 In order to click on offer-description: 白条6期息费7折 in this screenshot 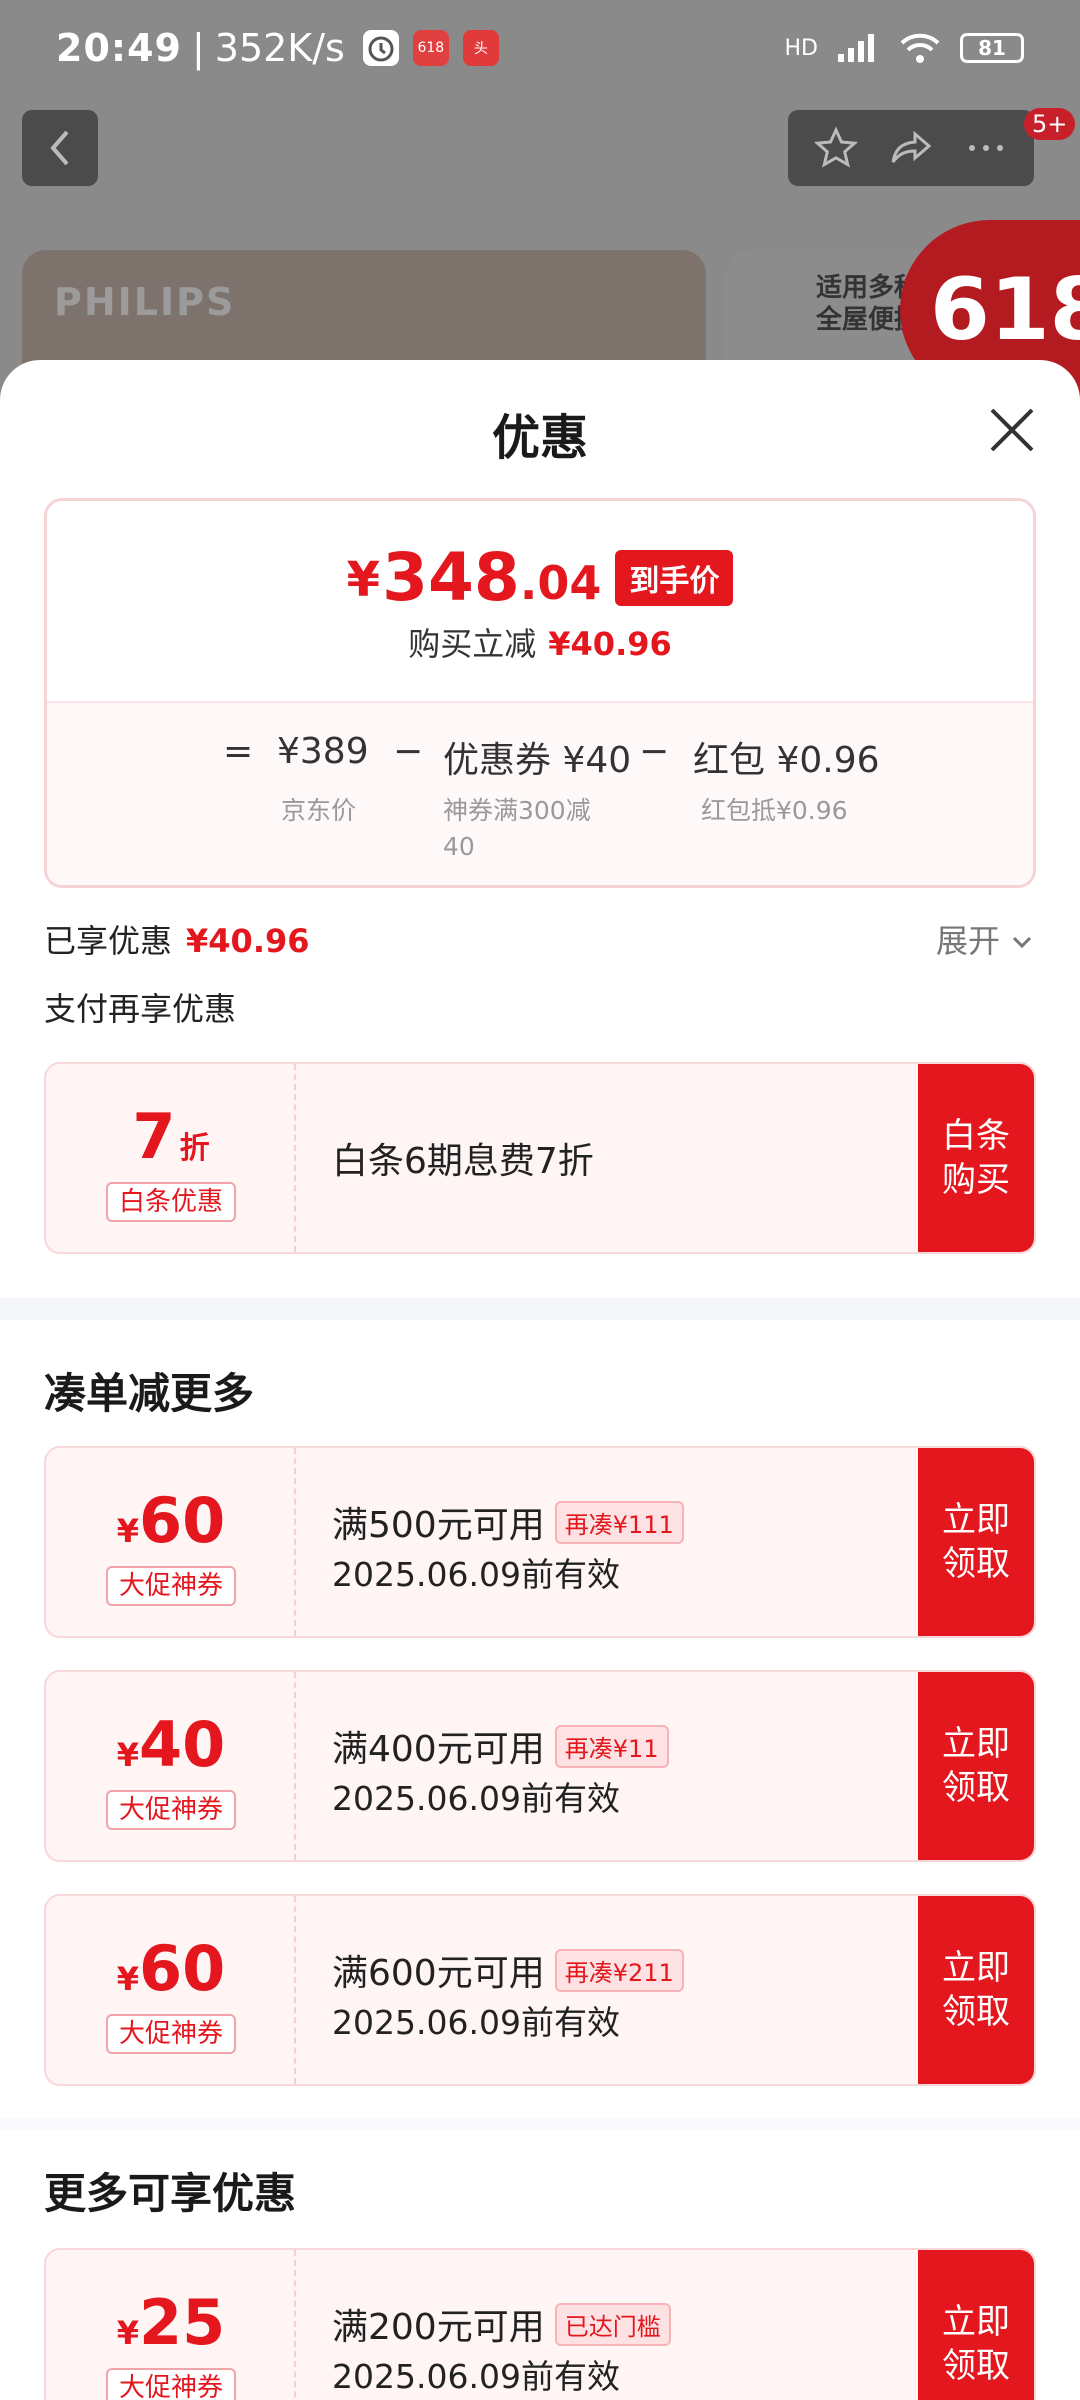, I will do `click(463, 1161)`.